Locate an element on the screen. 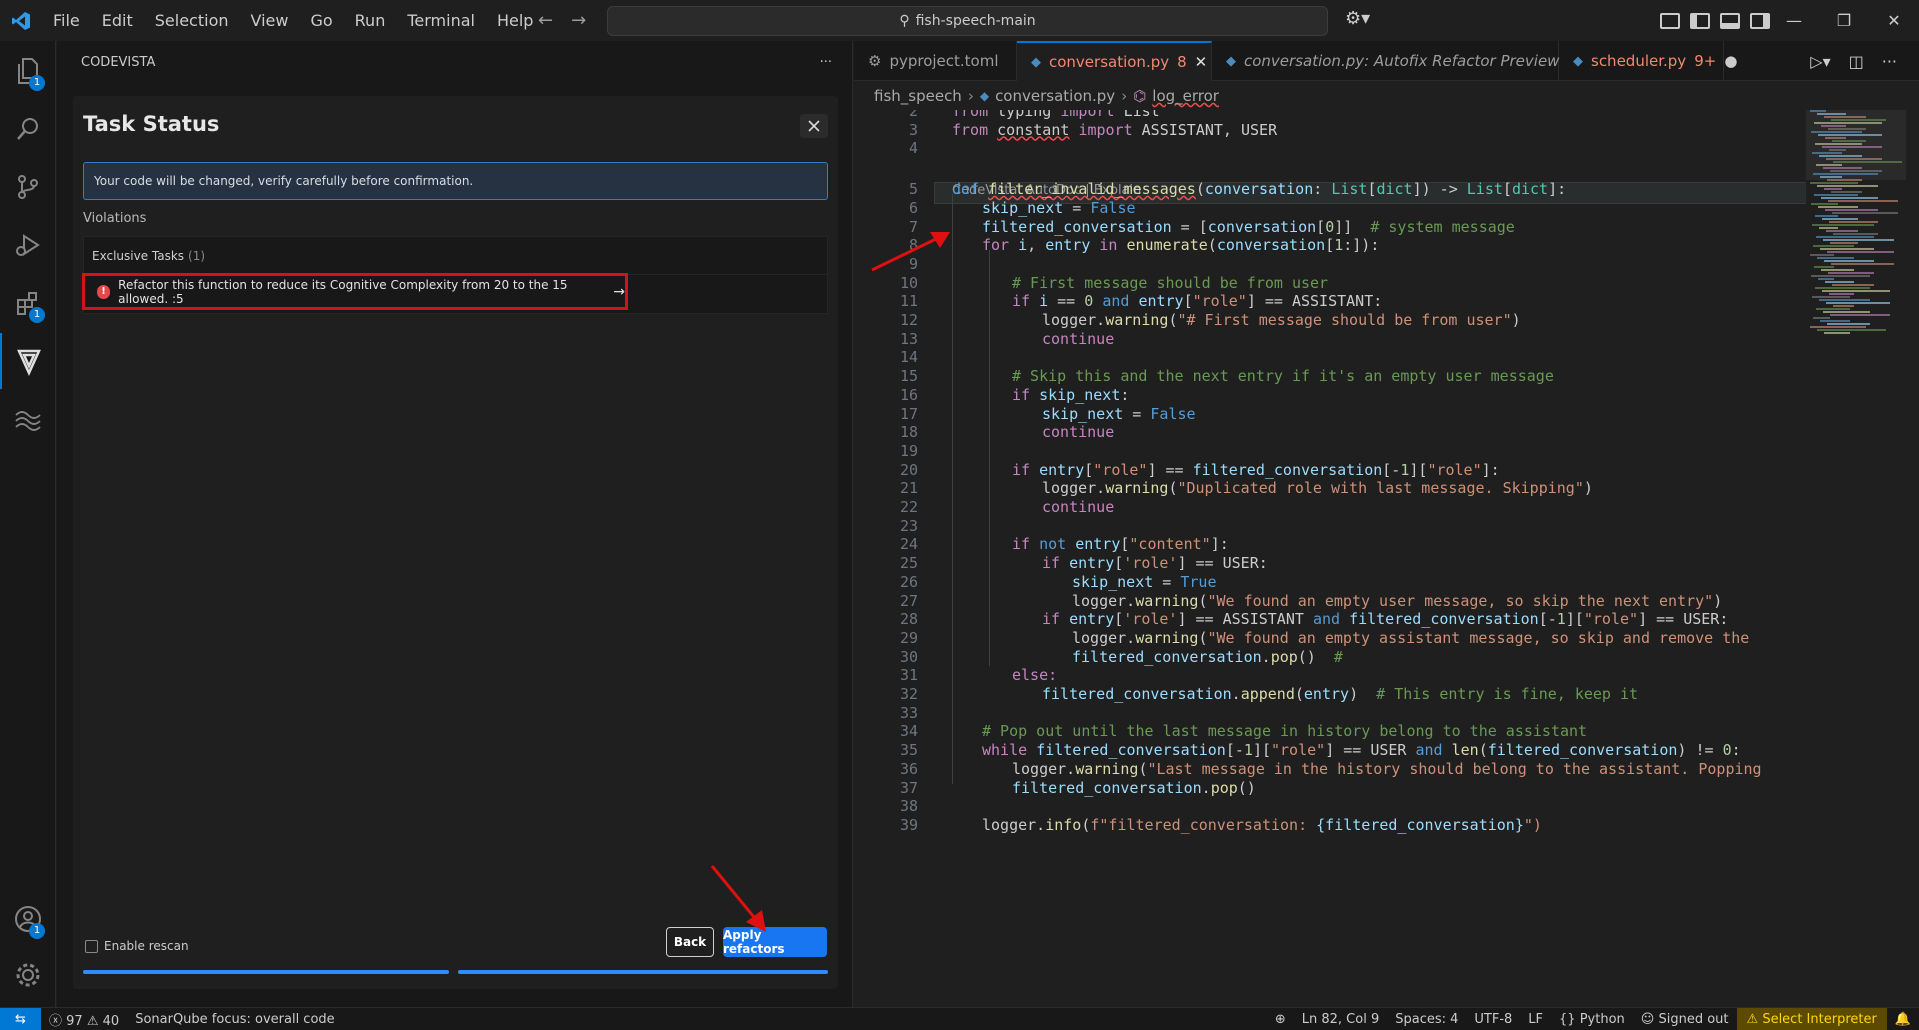 This screenshot has height=1030, width=1919. minimap is located at coordinates (1856, 558).